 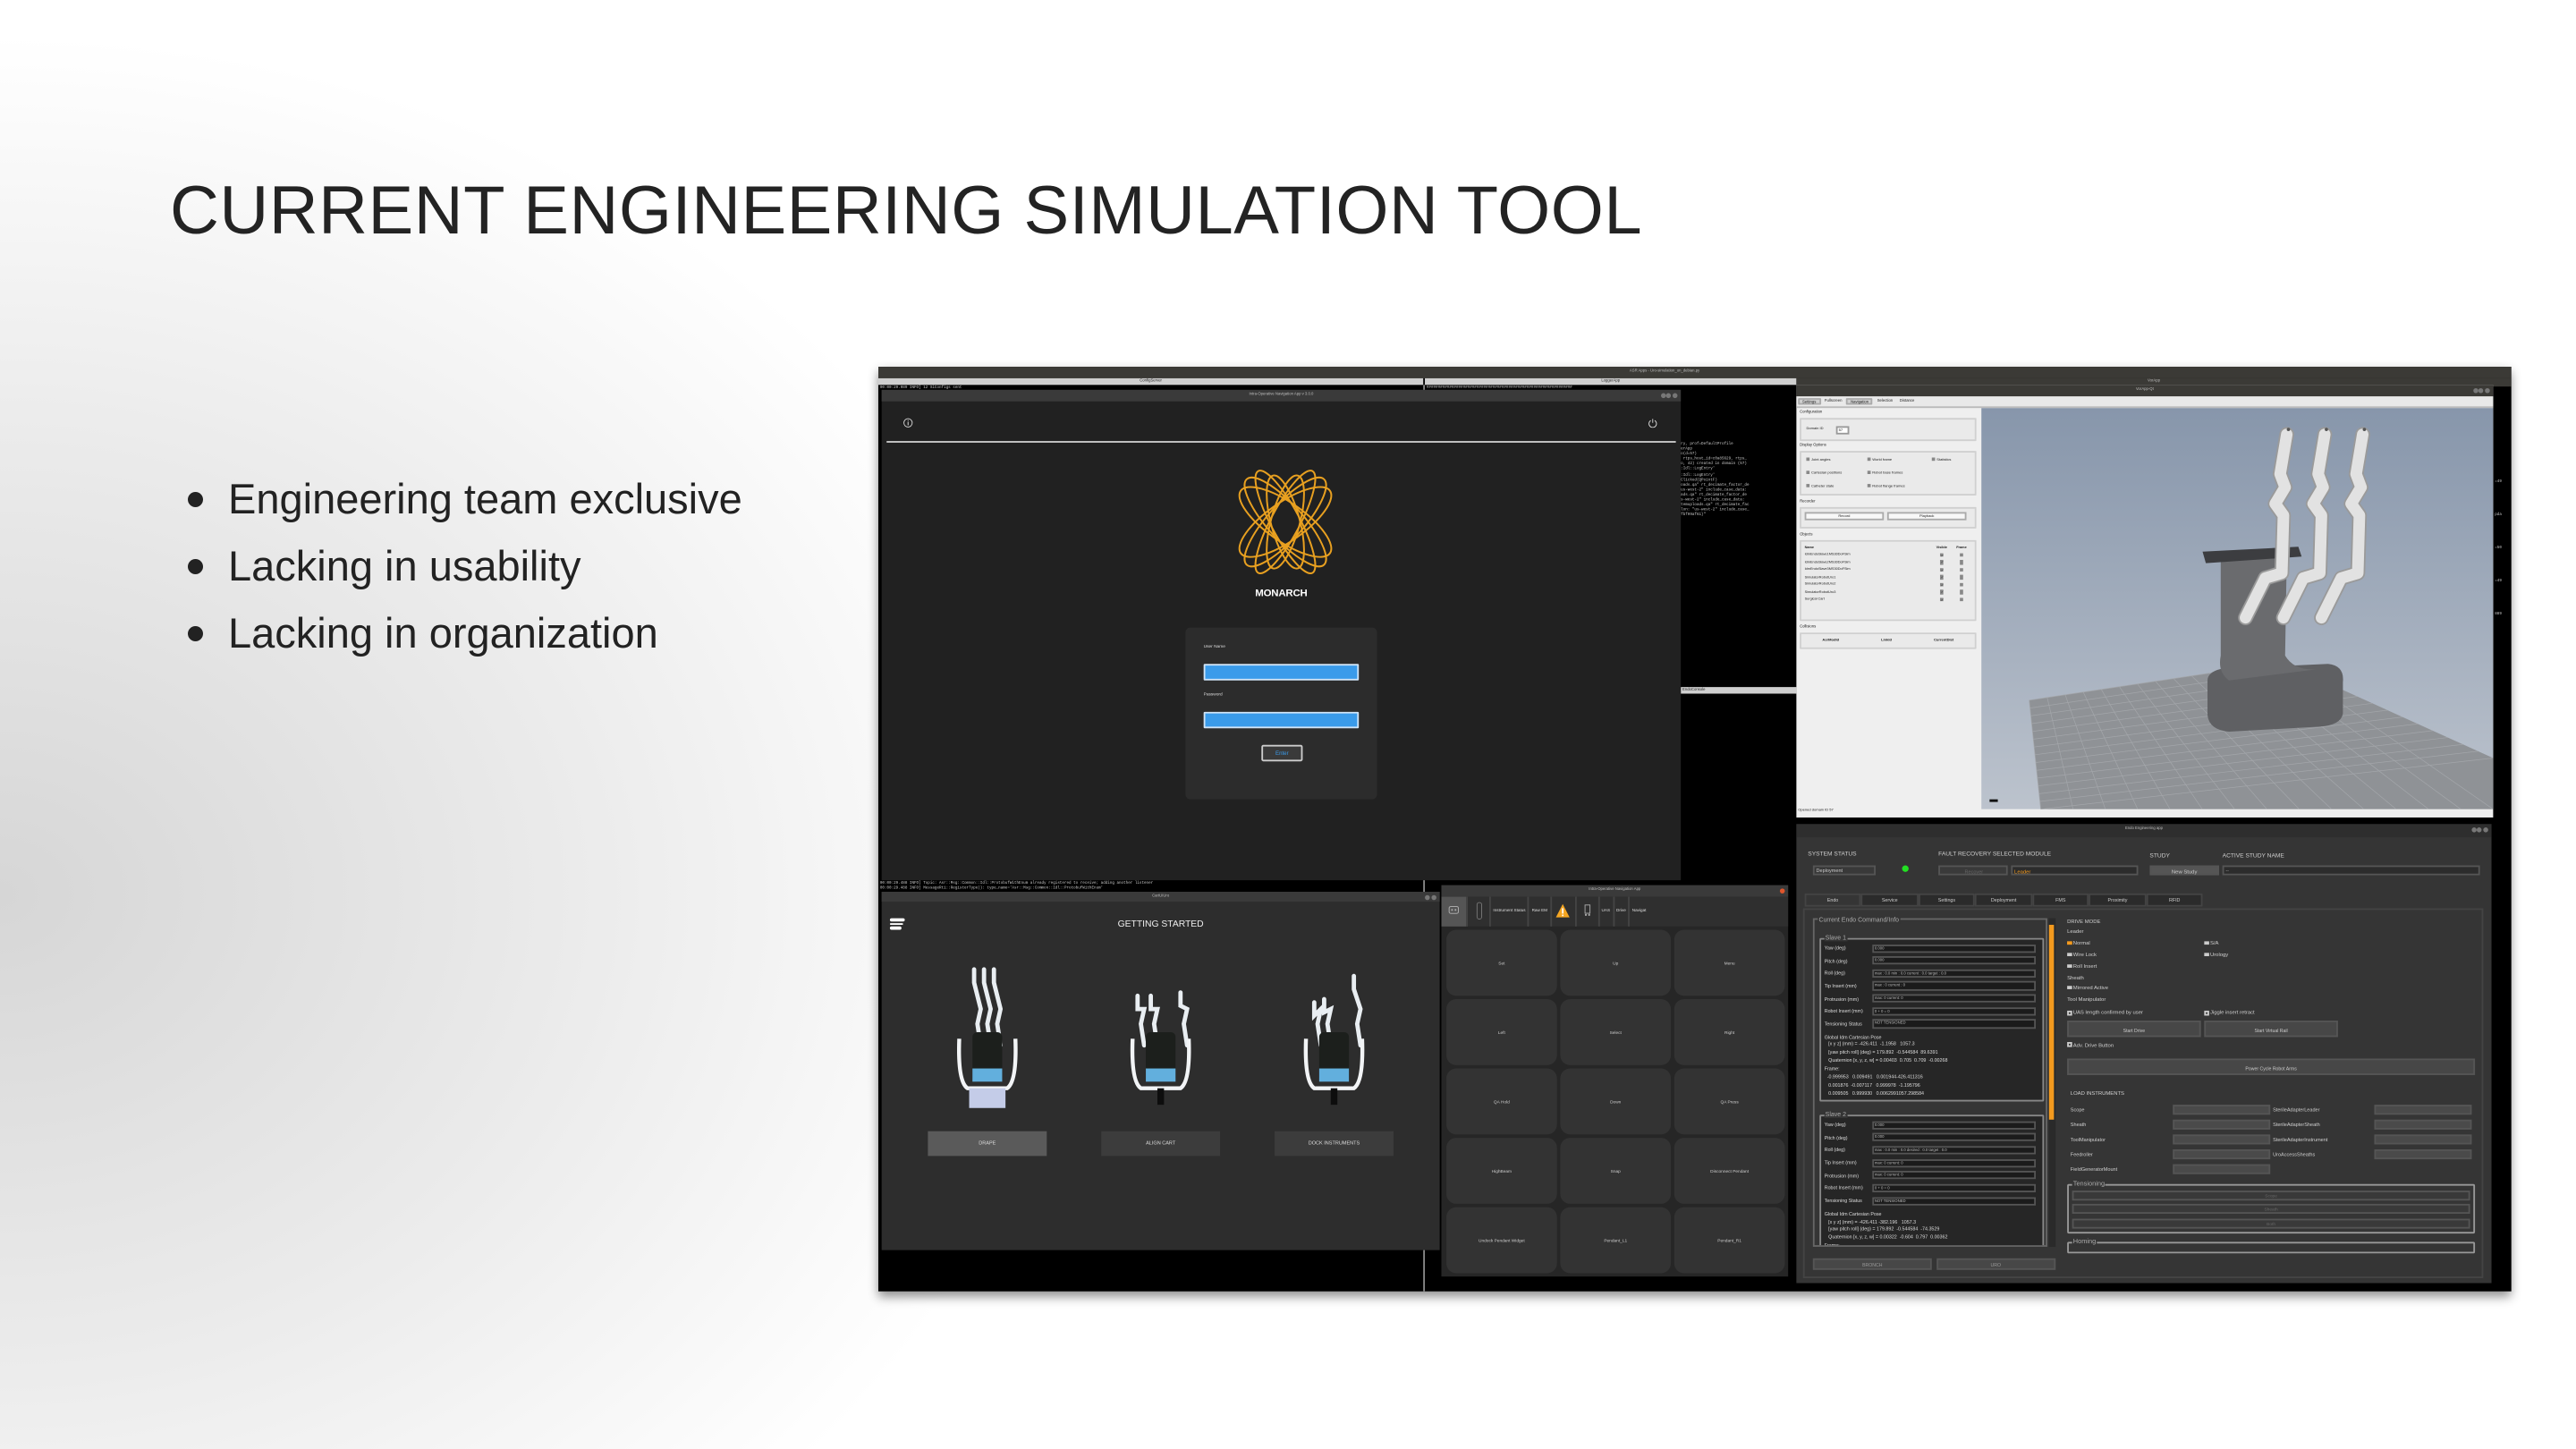 I want to click on pendant-button: Pendant_R1, so click(x=1729, y=1240).